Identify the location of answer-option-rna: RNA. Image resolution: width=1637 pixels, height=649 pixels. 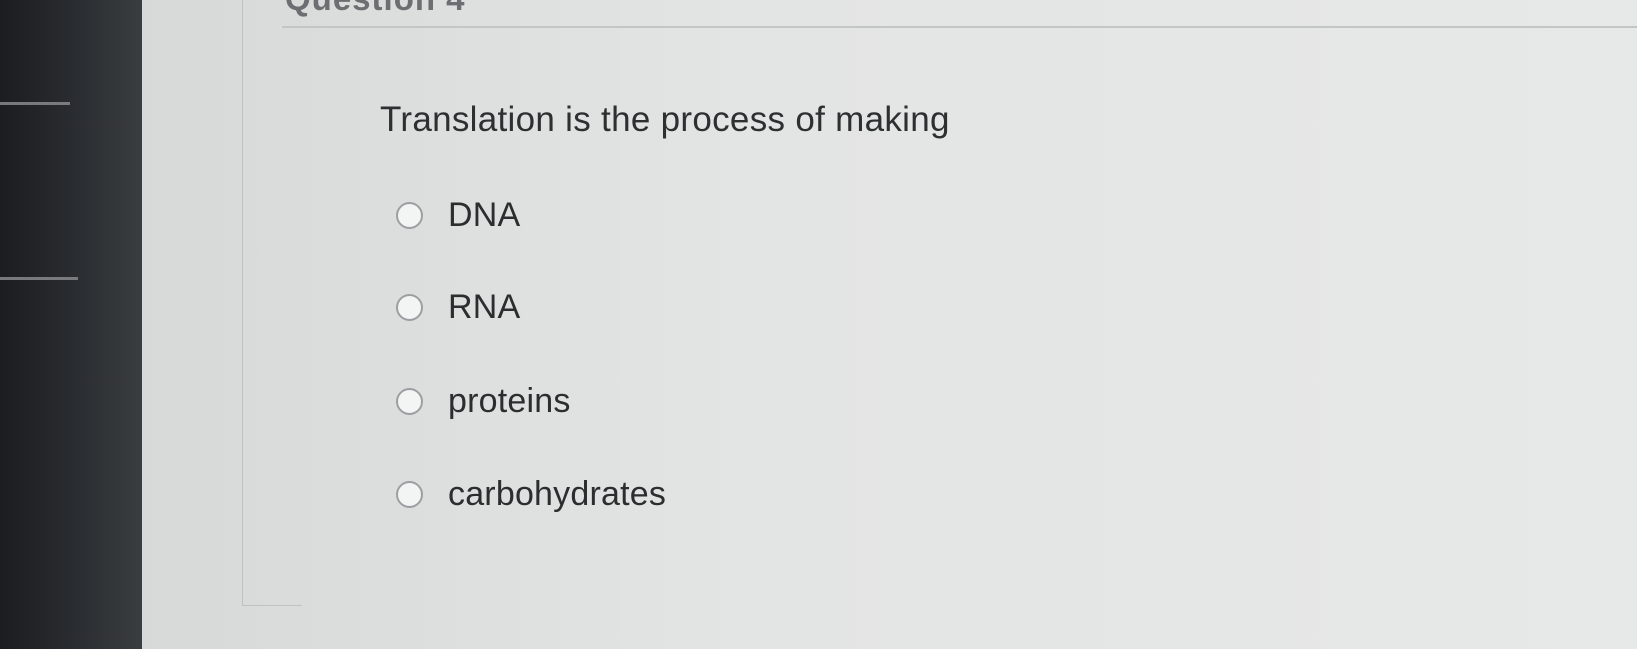
(458, 307).